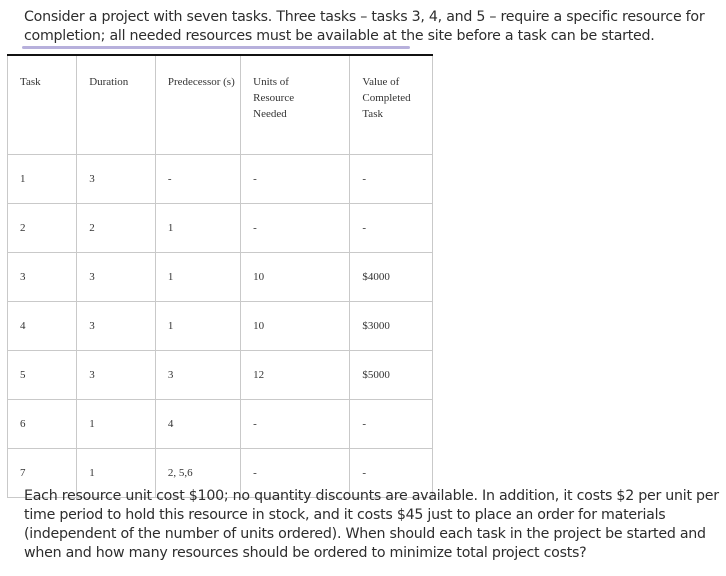 This screenshot has width=726, height=576. I want to click on task-cell: 5, so click(42, 375).